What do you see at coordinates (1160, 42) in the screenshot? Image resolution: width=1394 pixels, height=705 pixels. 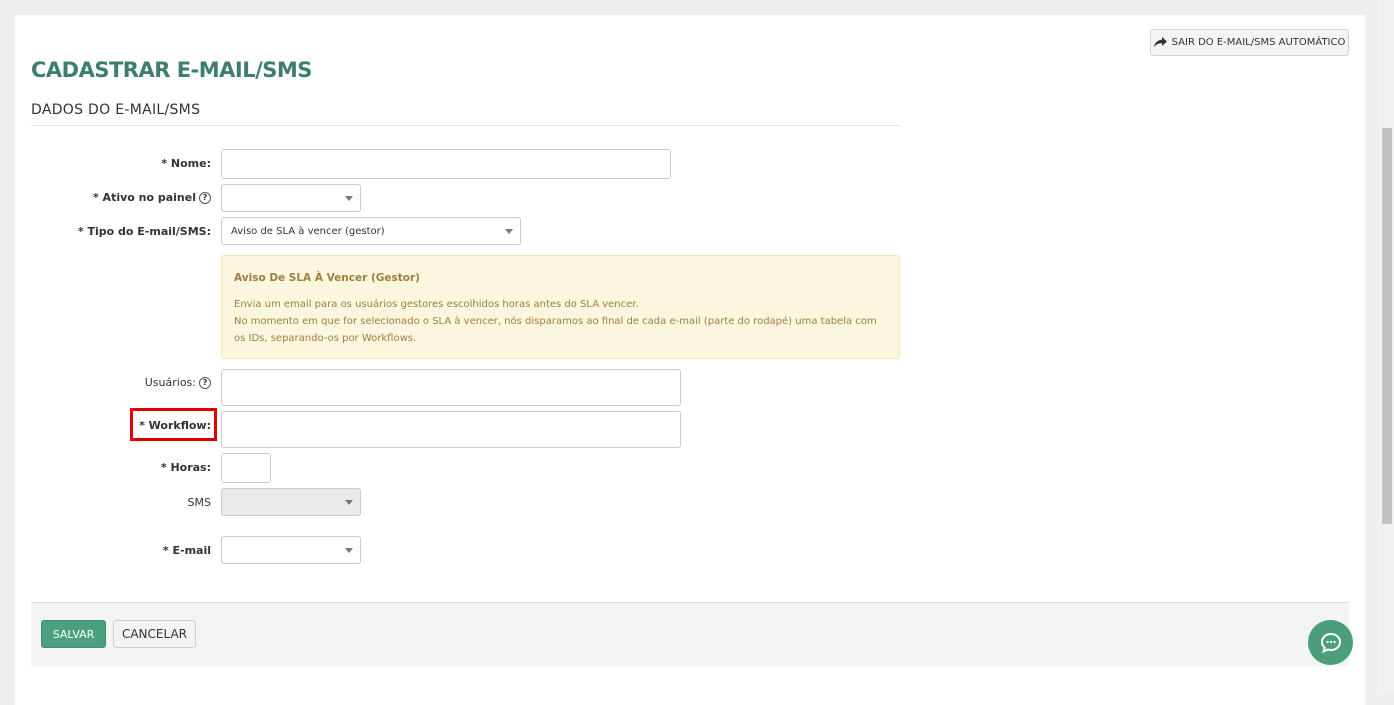 I see `share-arrow-icon` at bounding box center [1160, 42].